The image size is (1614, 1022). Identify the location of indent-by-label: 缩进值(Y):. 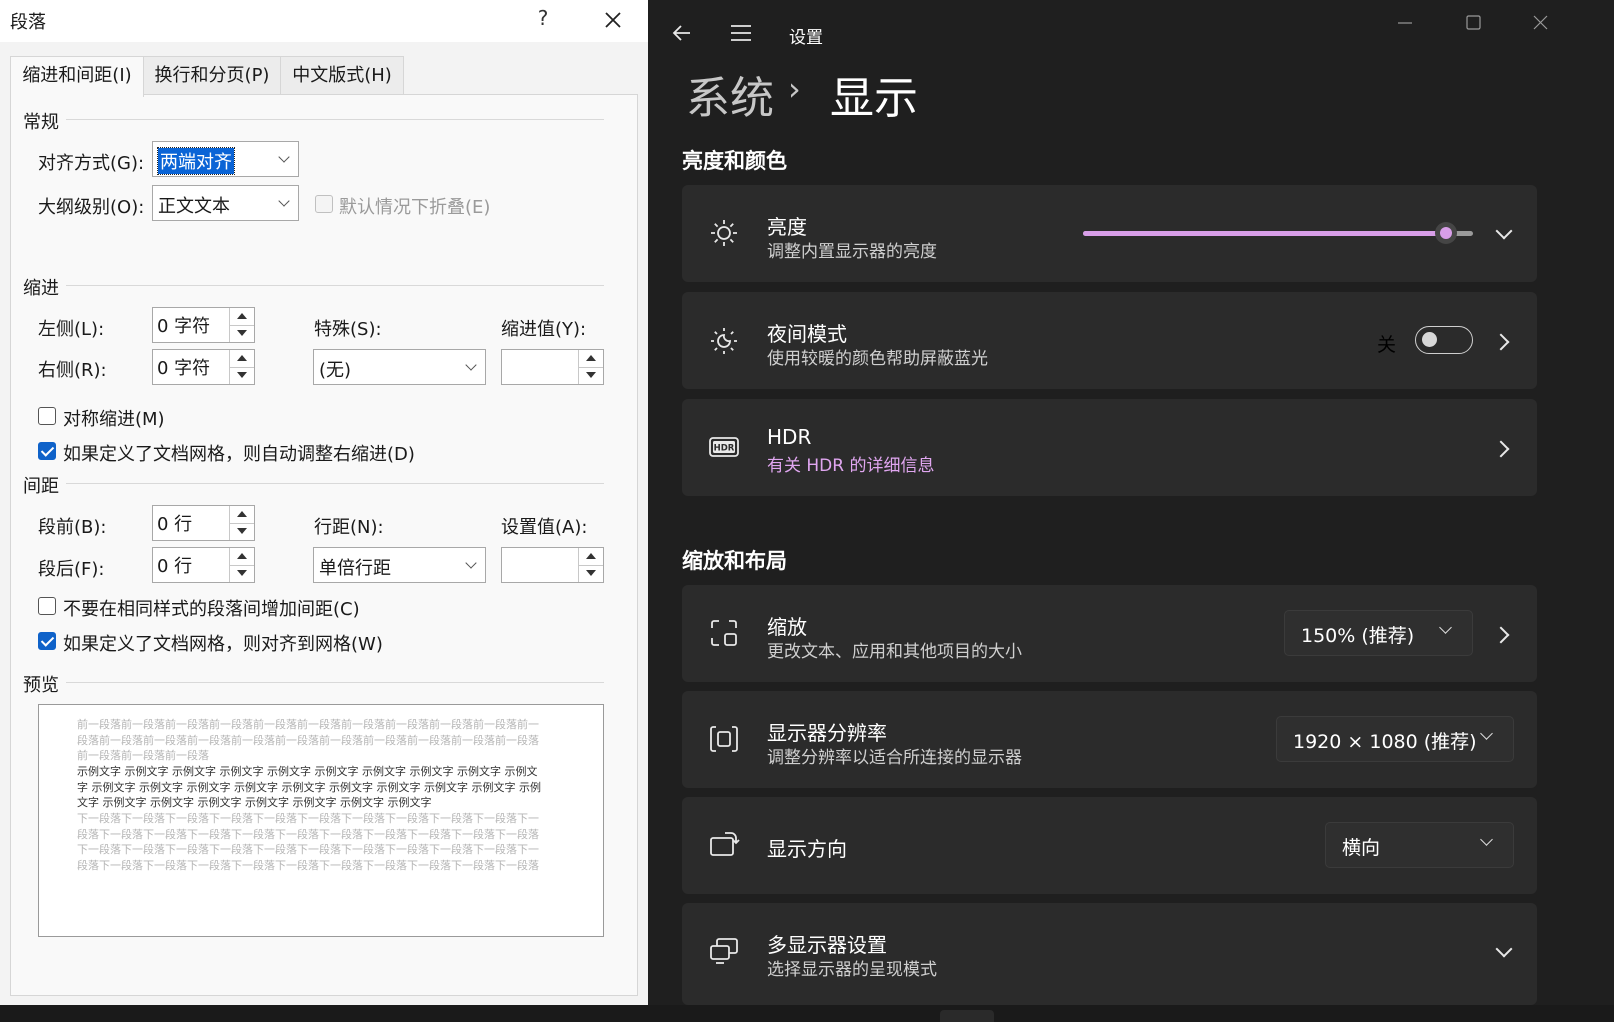
(544, 329).